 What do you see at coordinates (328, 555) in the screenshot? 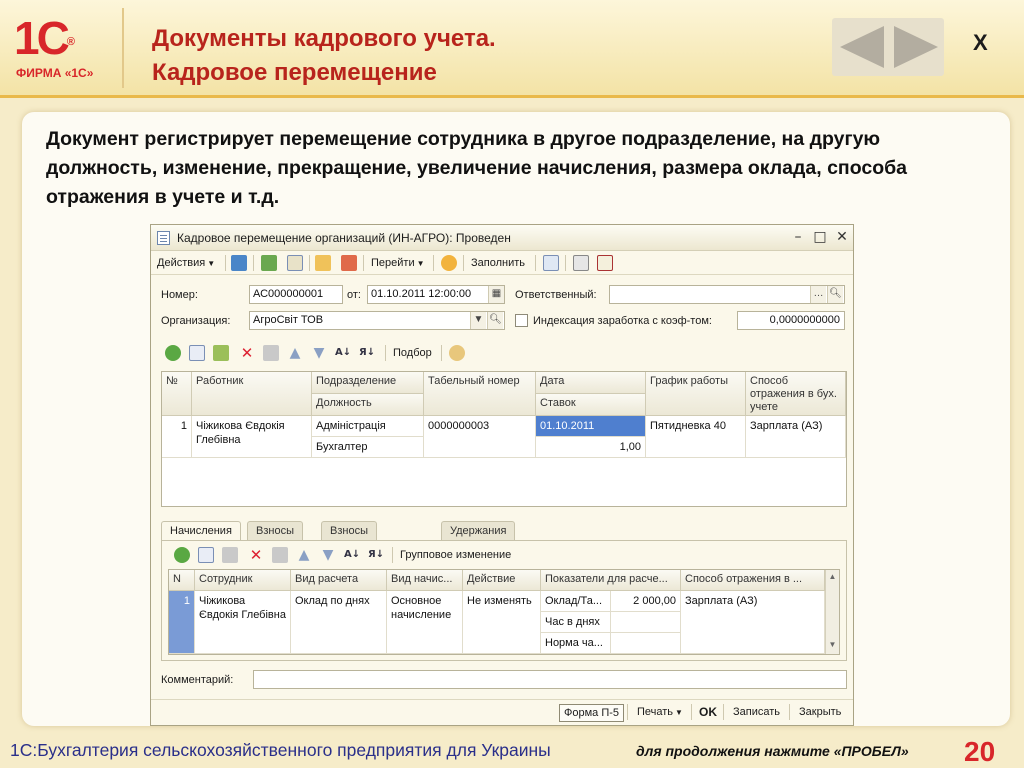
I see `accrual-move-down-icon: ▼` at bounding box center [328, 555].